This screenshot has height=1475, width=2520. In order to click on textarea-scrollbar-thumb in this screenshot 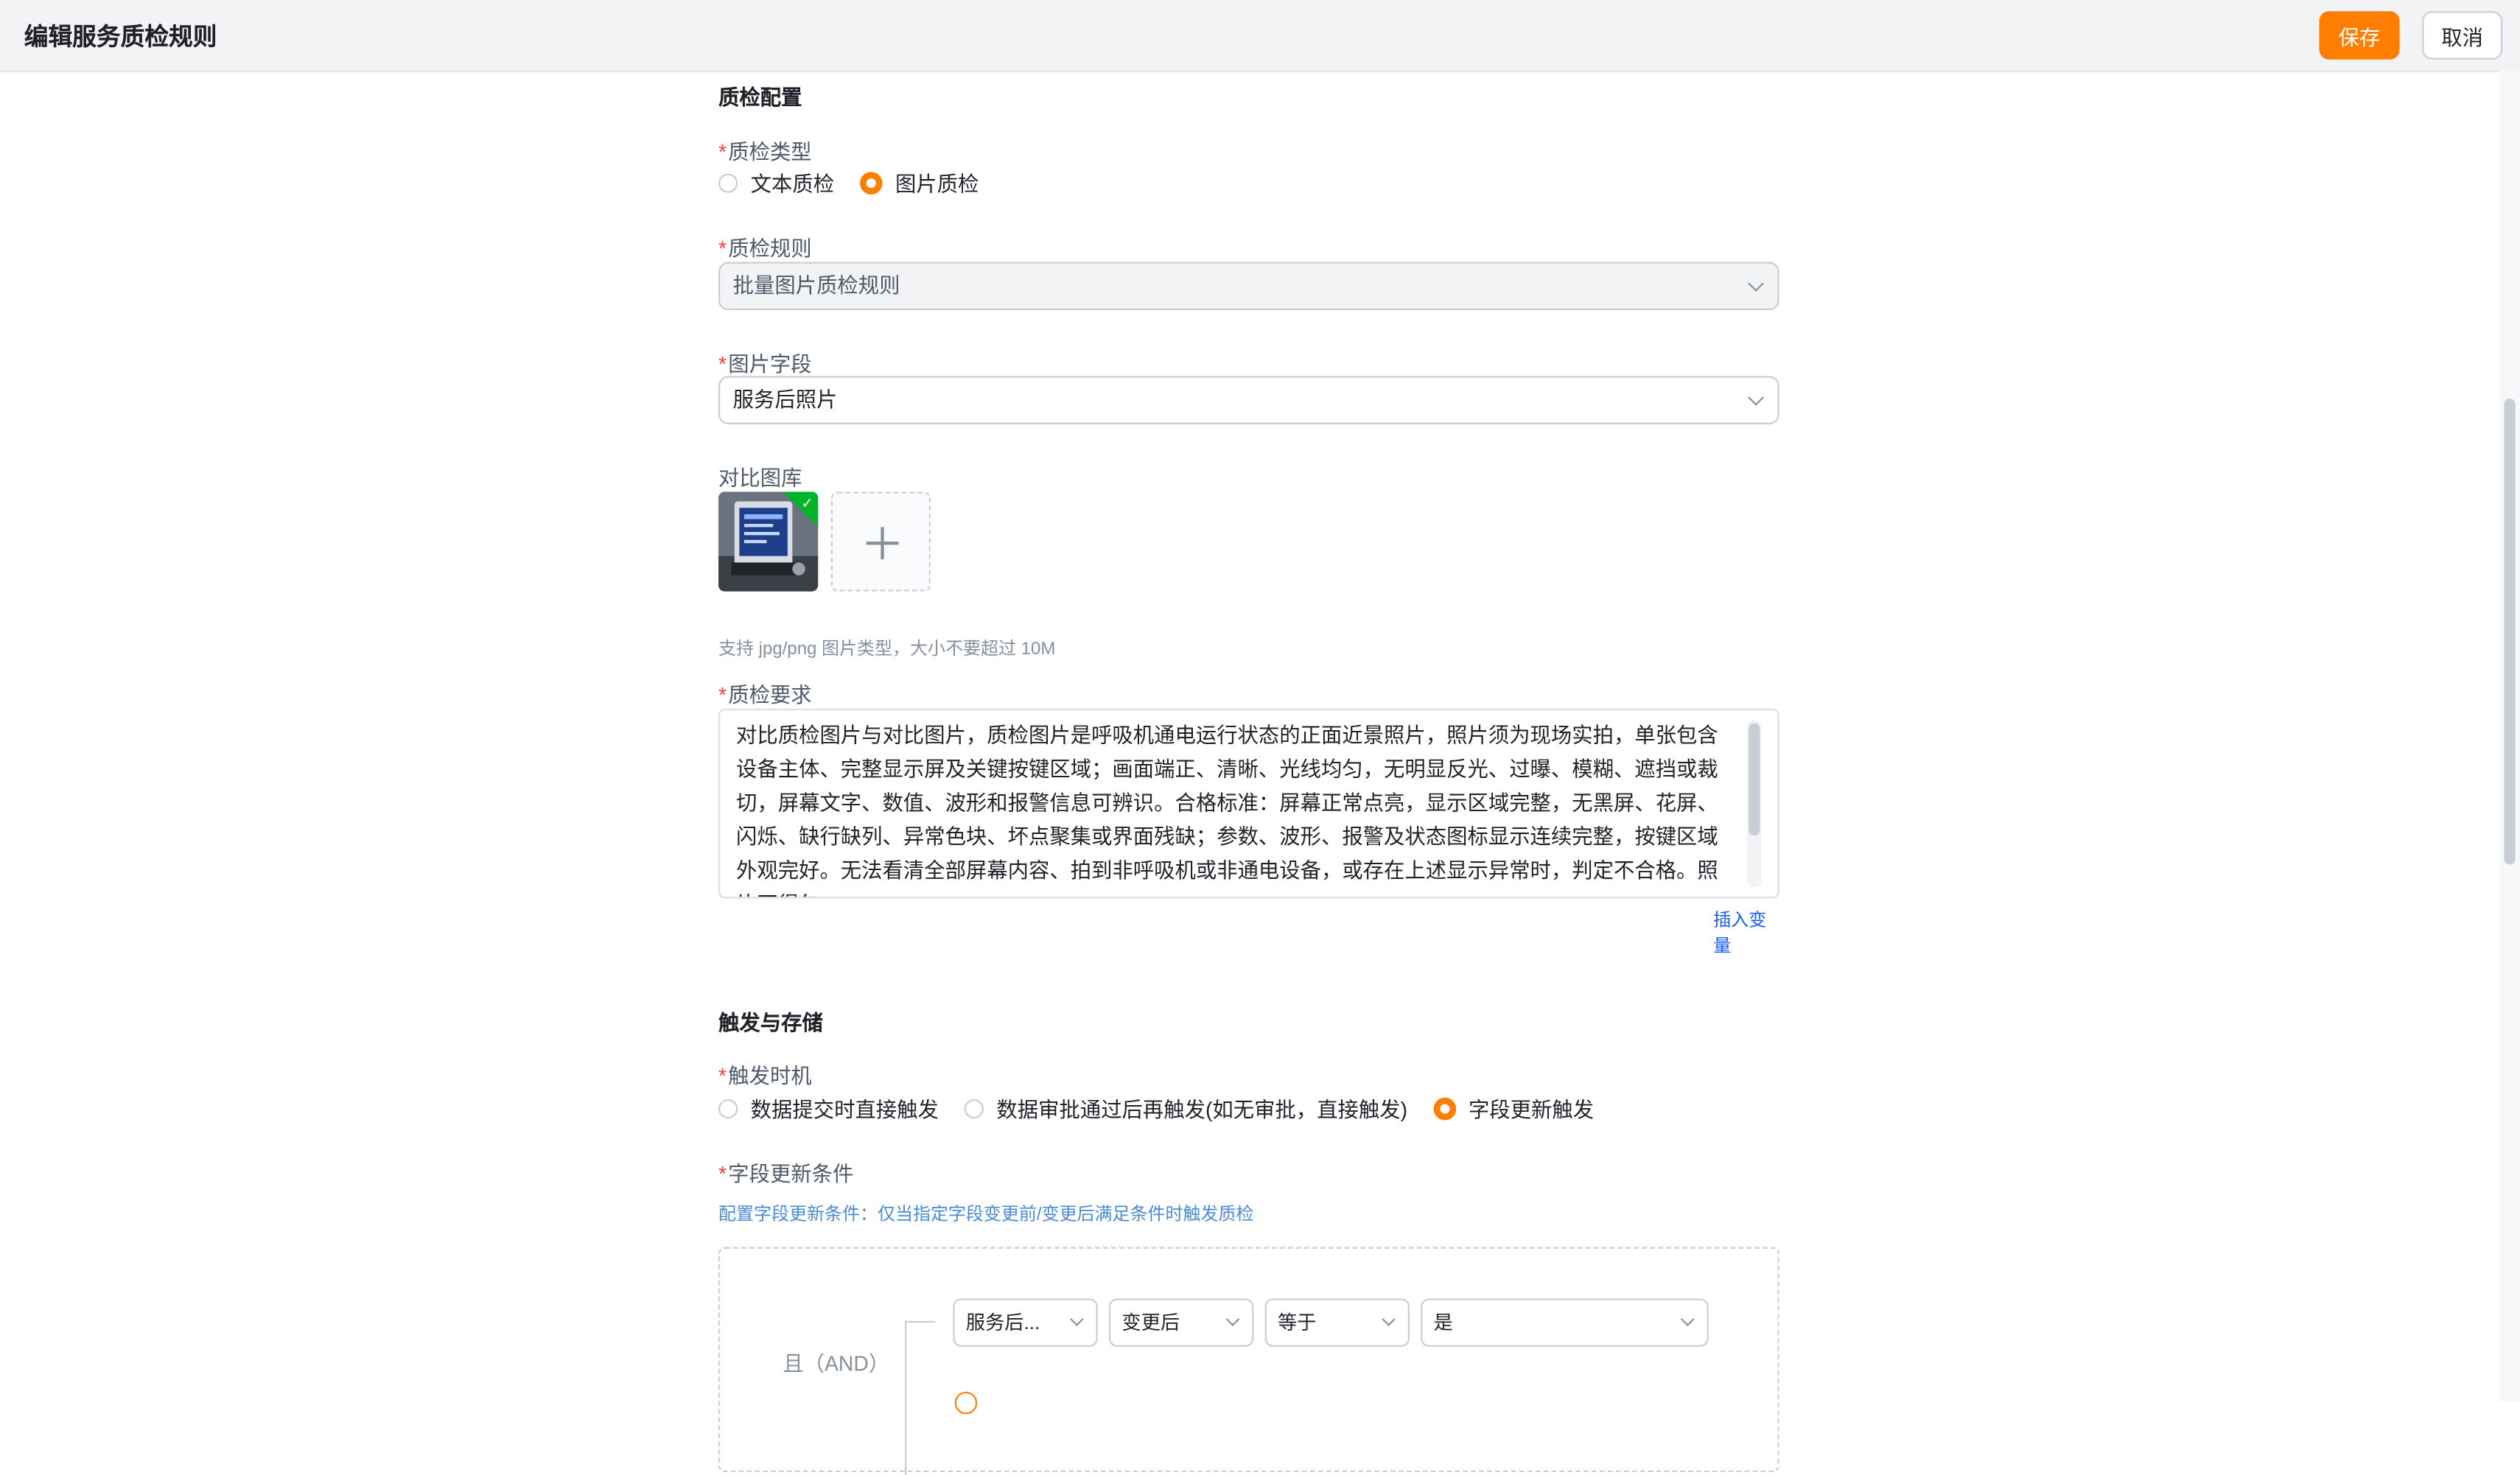, I will do `click(1754, 779)`.